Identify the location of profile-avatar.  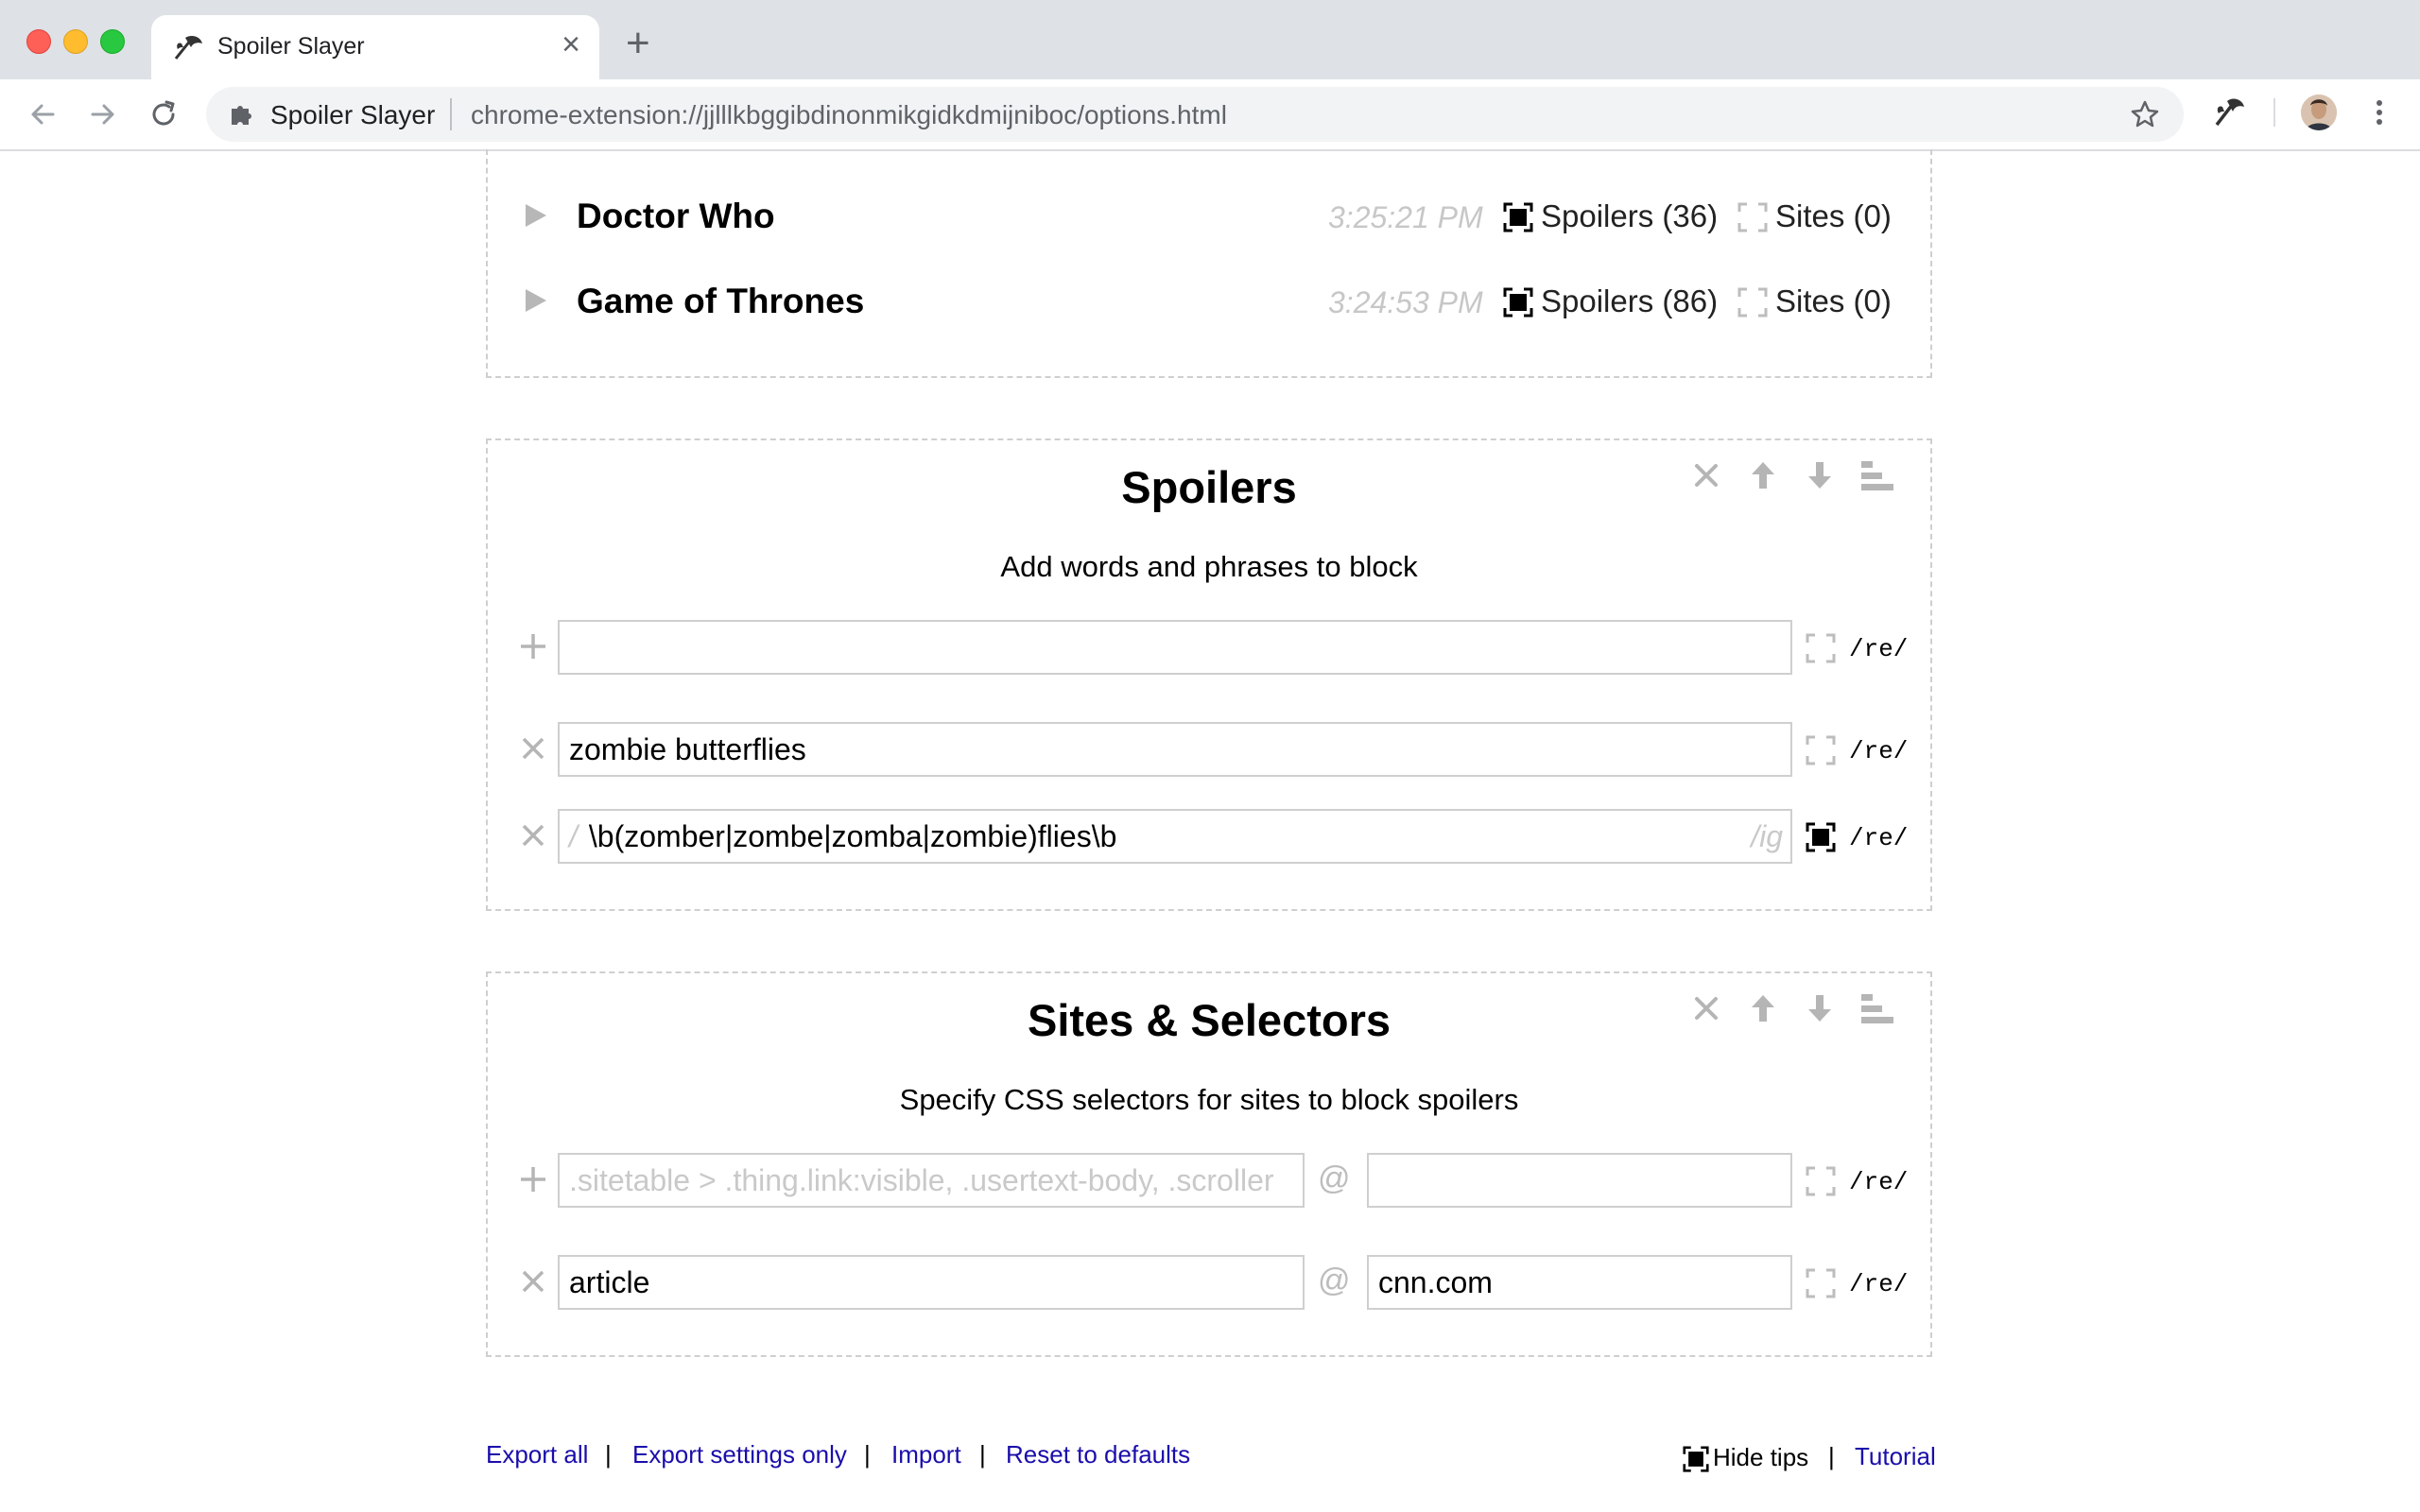
(2319, 112).